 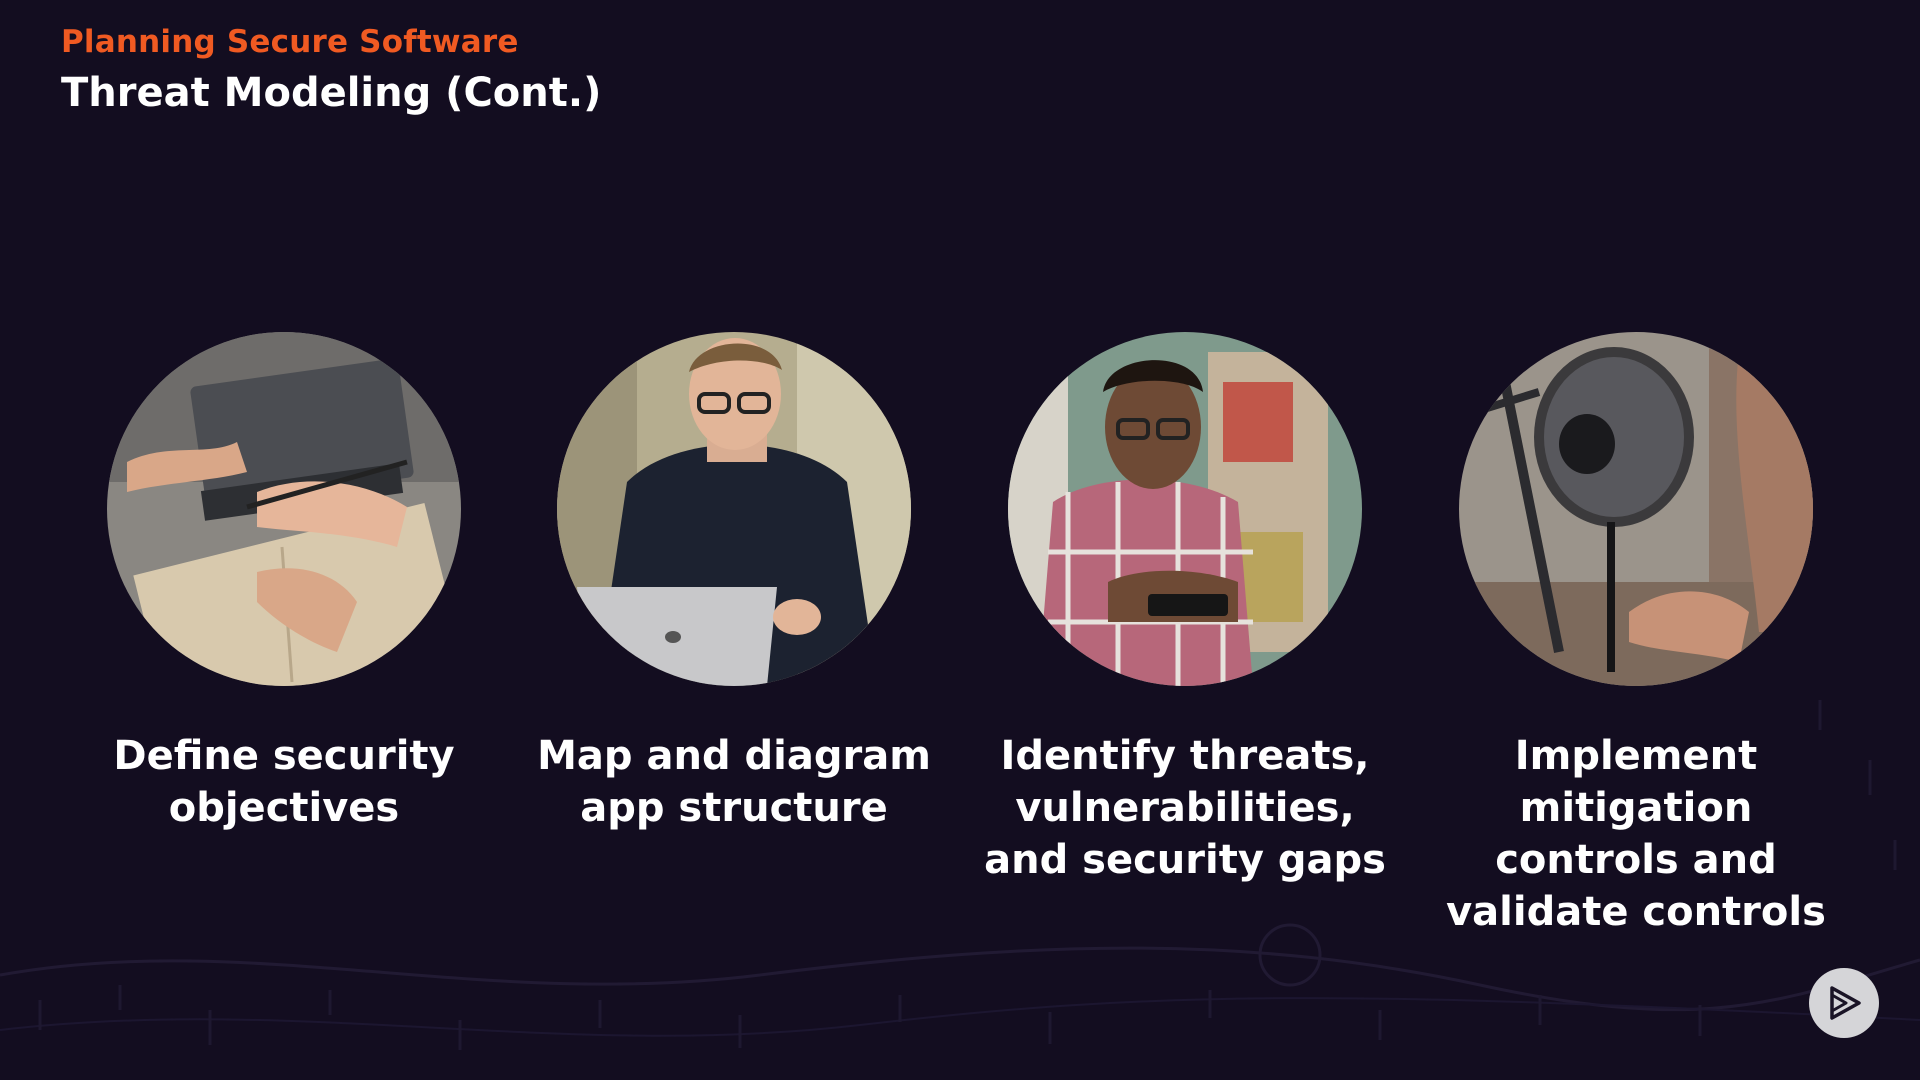 I want to click on step-caption: Define security objectives, so click(x=284, y=782).